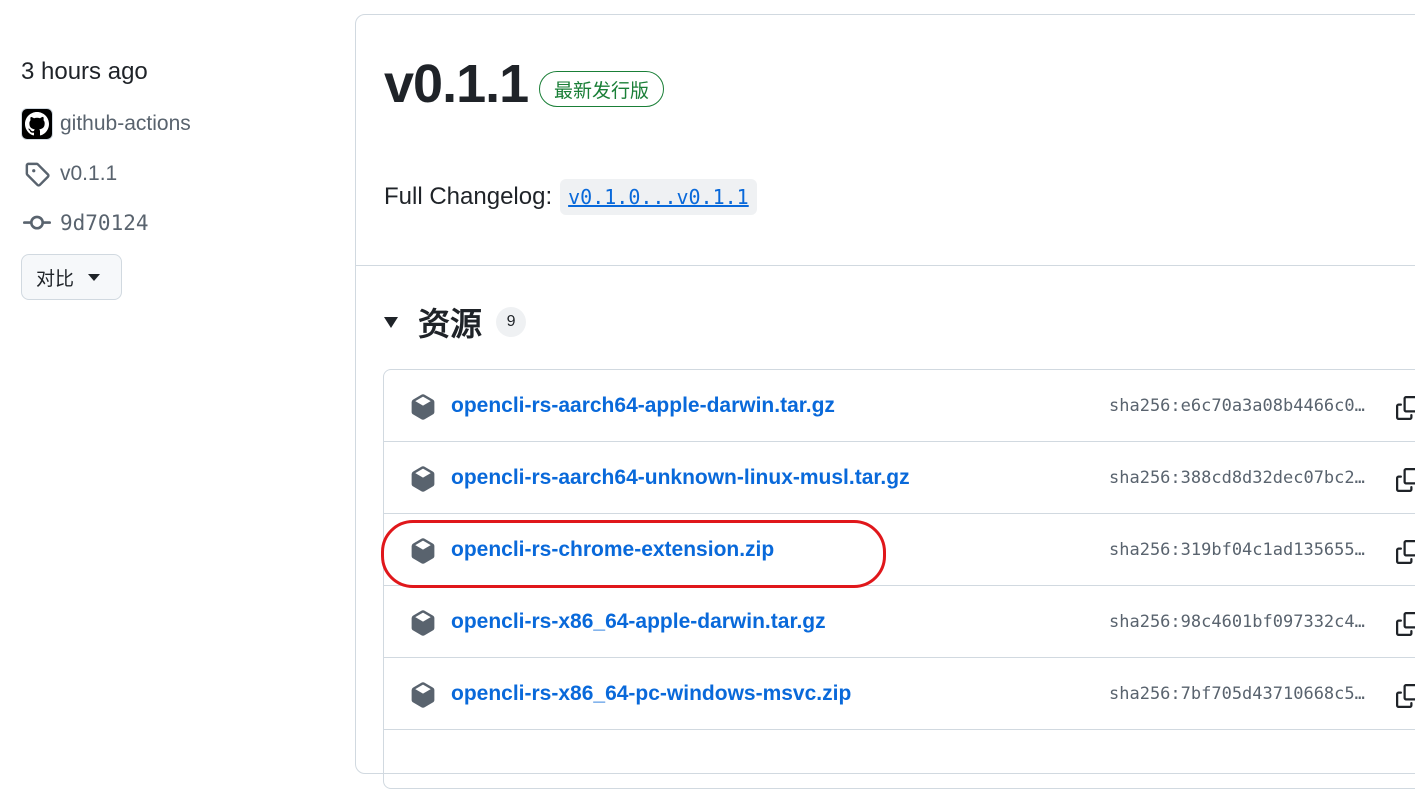 This screenshot has height=789, width=1415. What do you see at coordinates (89, 173) in the screenshot?
I see `tag-name: v0.1.1` at bounding box center [89, 173].